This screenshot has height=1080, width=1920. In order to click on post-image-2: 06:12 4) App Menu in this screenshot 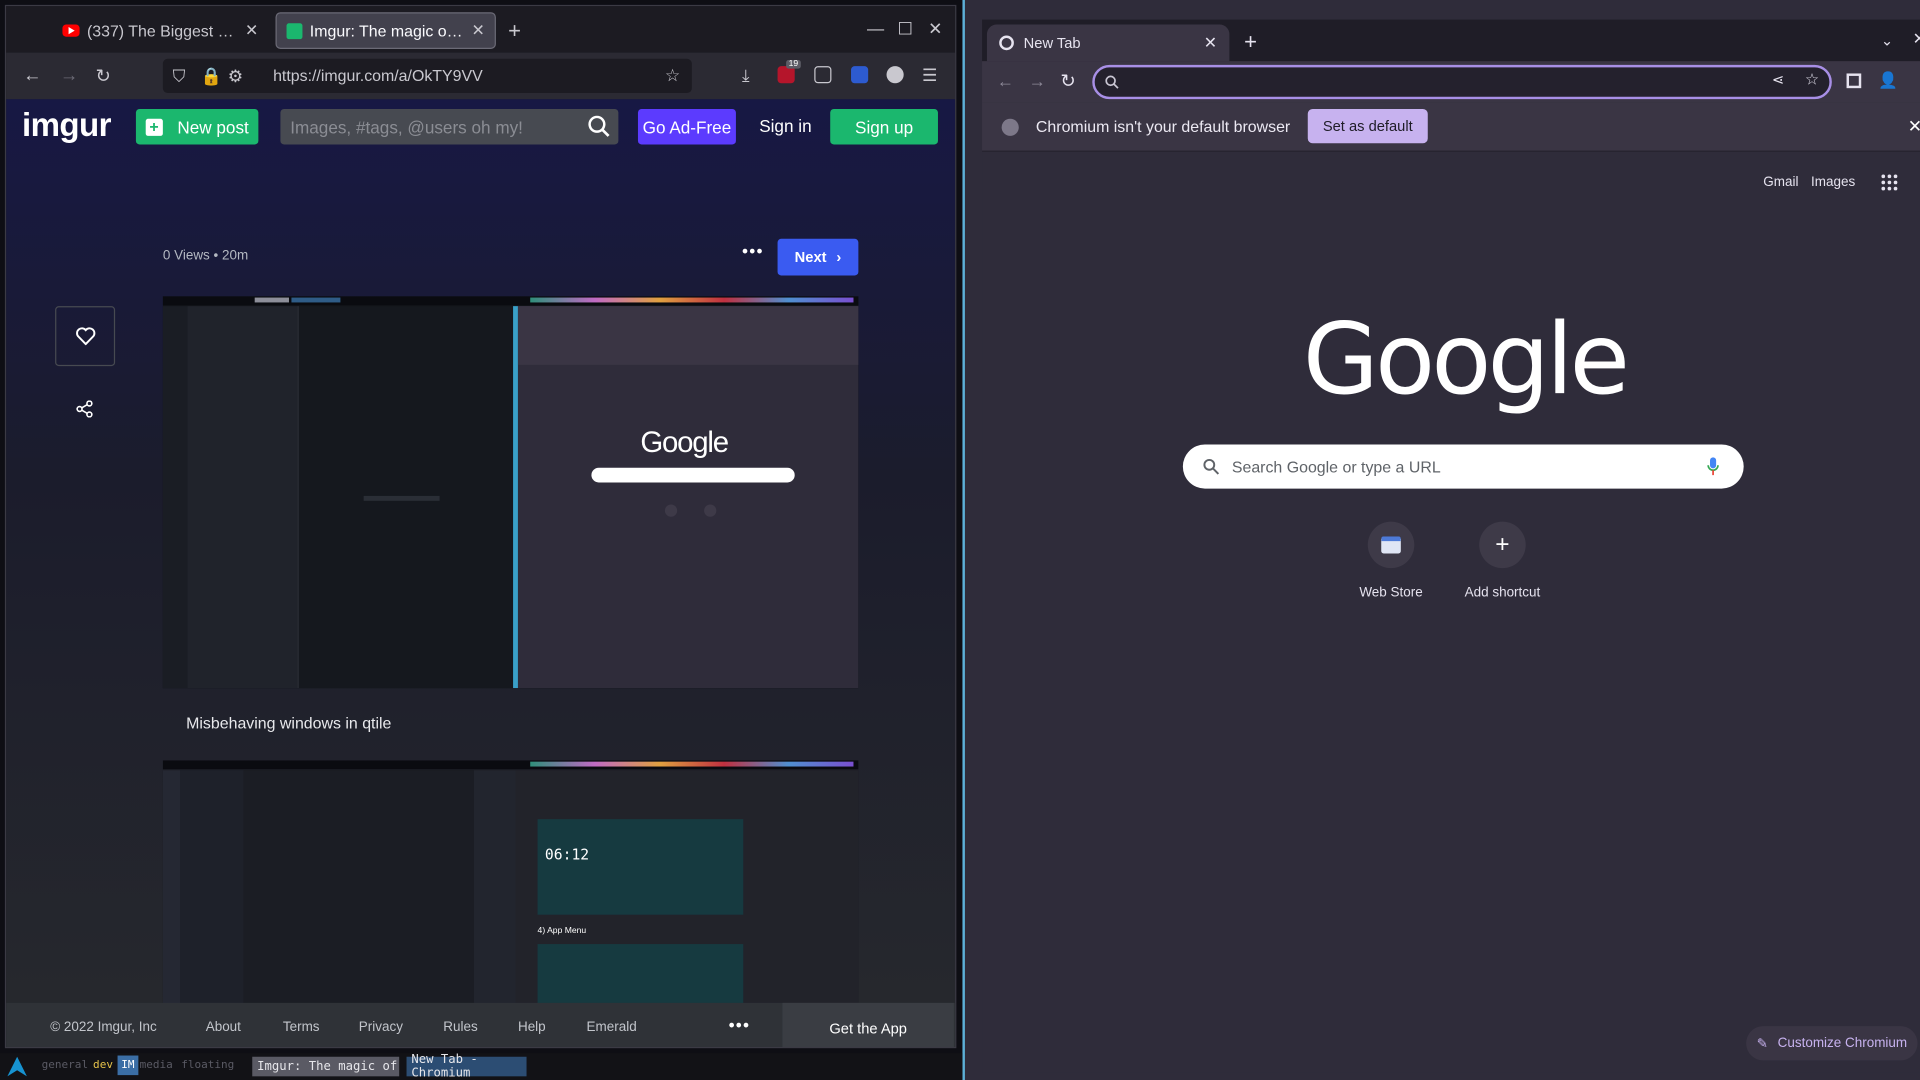, I will do `click(510, 883)`.